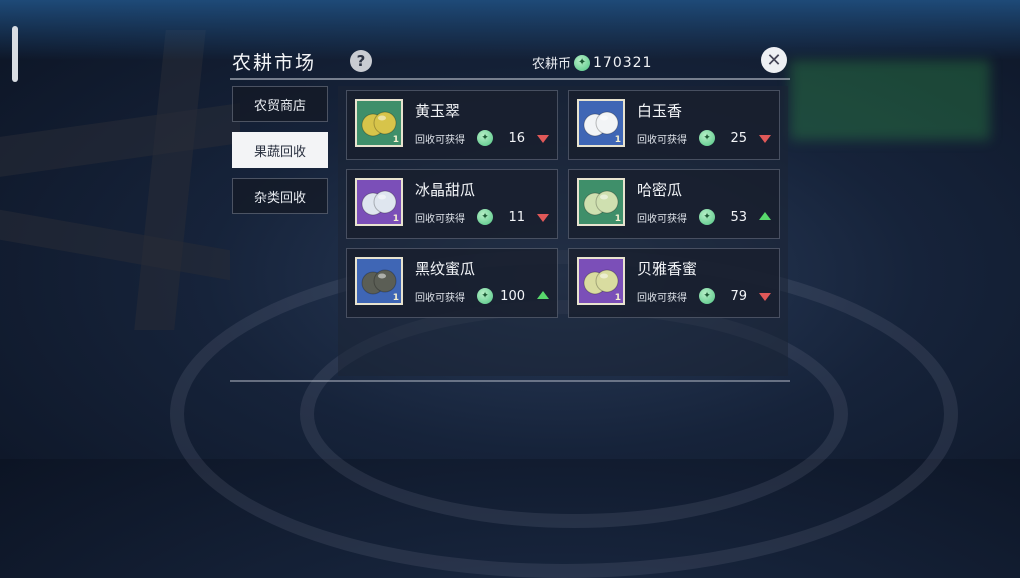  I want to click on recycle-price: 11, so click(516, 217).